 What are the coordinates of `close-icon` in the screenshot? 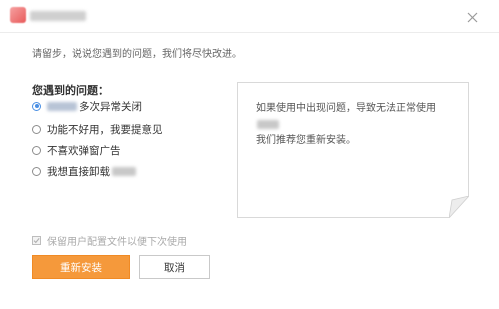 It's located at (472, 17).